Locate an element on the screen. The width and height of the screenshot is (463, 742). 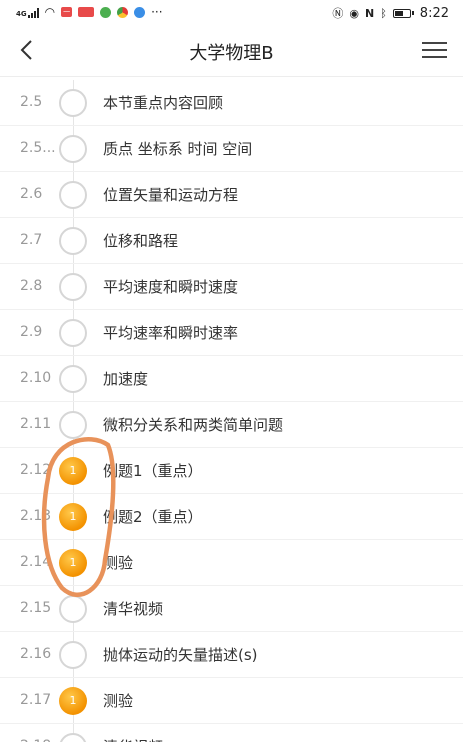
app-icon-green is located at coordinates (106, 12).